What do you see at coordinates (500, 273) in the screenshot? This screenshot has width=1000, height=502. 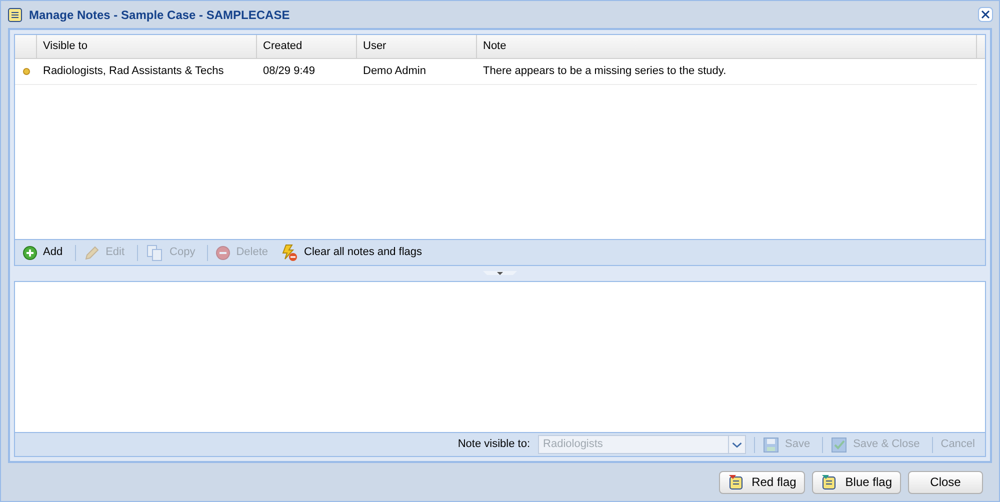 I see `splitter-handle-icon` at bounding box center [500, 273].